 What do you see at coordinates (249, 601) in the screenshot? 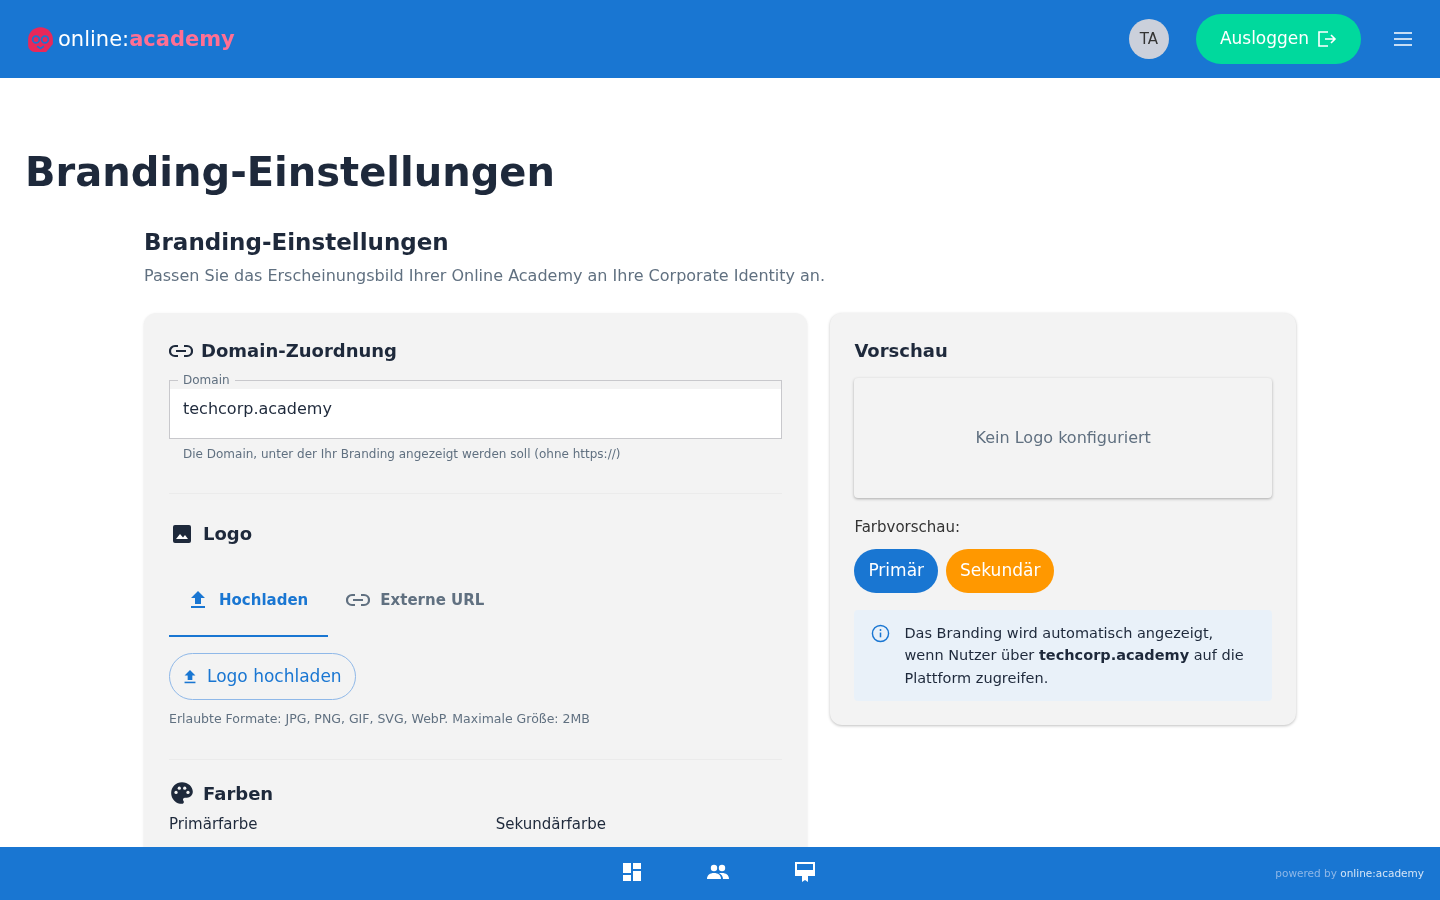
I see `tab: Hochladen` at bounding box center [249, 601].